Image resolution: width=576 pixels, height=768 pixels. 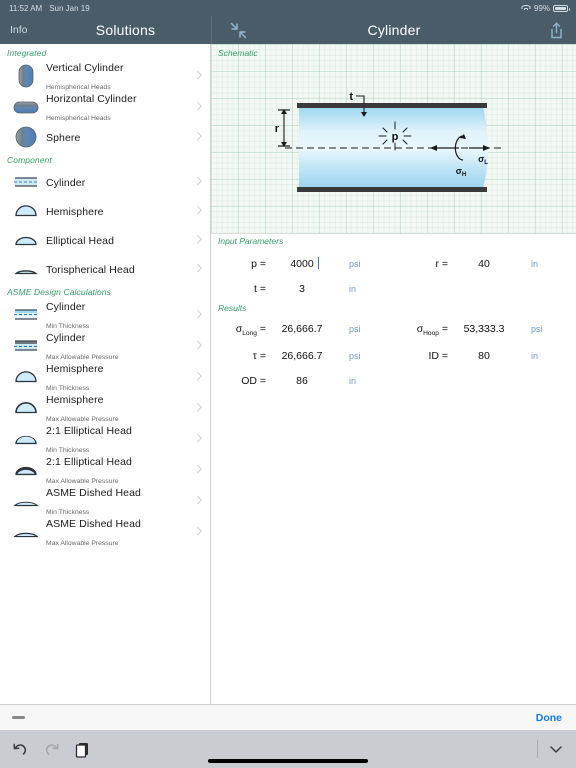 I want to click on pressure-value: 4000, so click(x=302, y=263).